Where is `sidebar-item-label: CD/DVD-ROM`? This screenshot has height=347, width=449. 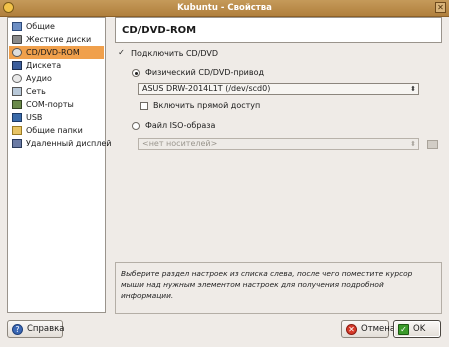 sidebar-item-label: CD/DVD-ROM is located at coordinates (53, 52).